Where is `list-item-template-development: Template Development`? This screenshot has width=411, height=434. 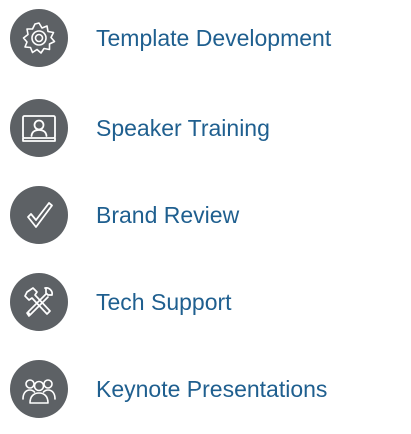 list-item-template-development: Template Development is located at coordinates (170, 38).